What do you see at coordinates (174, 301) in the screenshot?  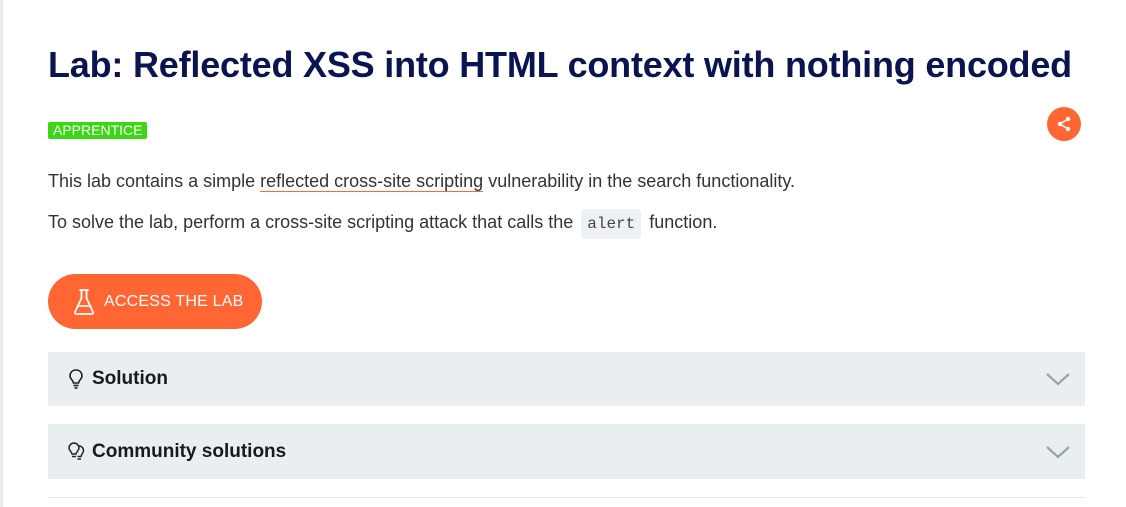 I see `access-lab-label: ACCESS THE LAB` at bounding box center [174, 301].